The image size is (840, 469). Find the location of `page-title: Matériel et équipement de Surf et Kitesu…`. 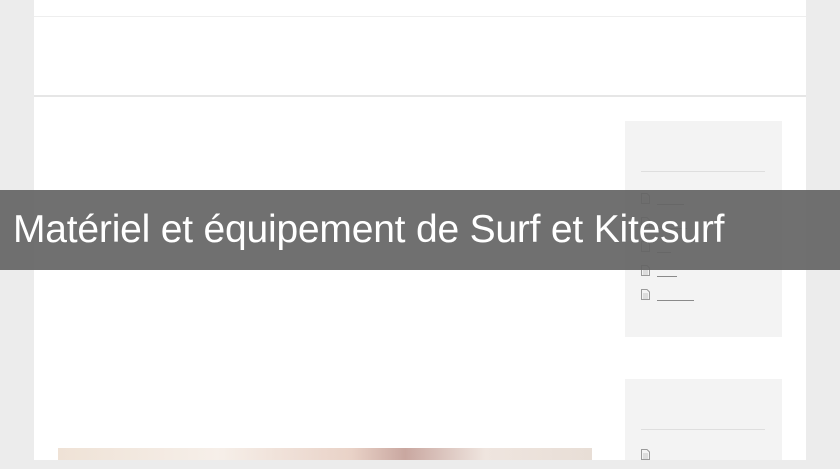

page-title: Matériel et équipement de Surf et Kitesu… is located at coordinates (369, 229).